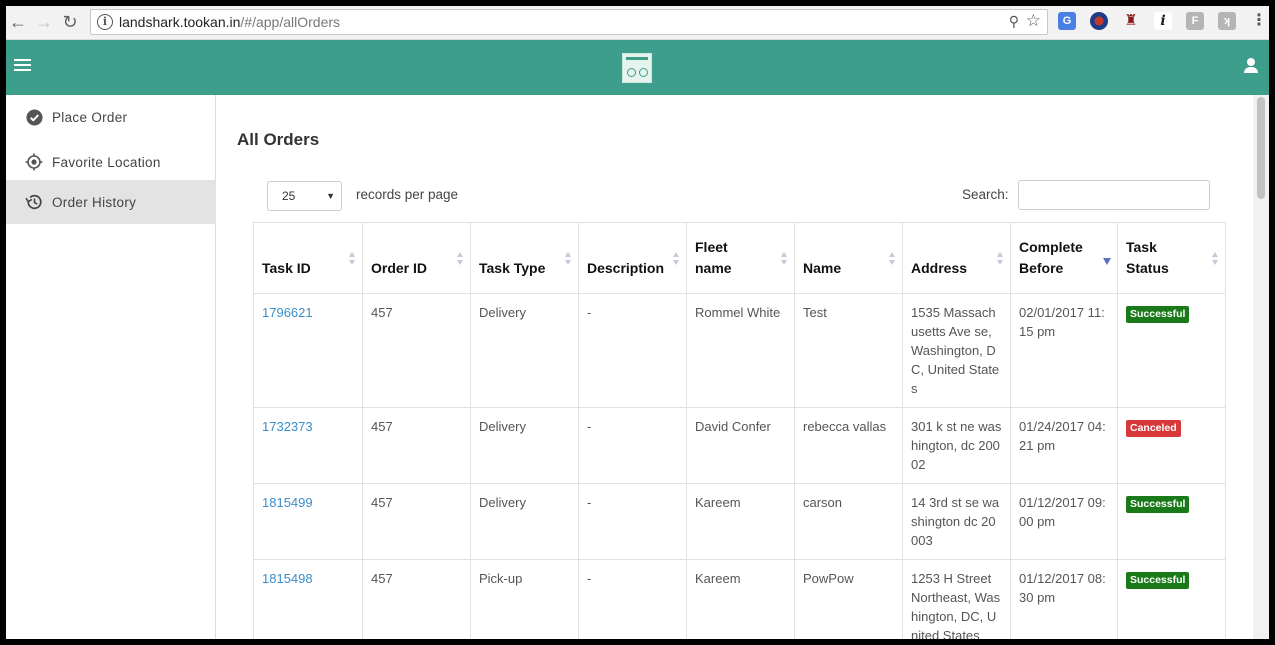 This screenshot has height=645, width=1275. What do you see at coordinates (956, 521) in the screenshot?
I see `cell-address: 14 3rd st se washington dc 20003` at bounding box center [956, 521].